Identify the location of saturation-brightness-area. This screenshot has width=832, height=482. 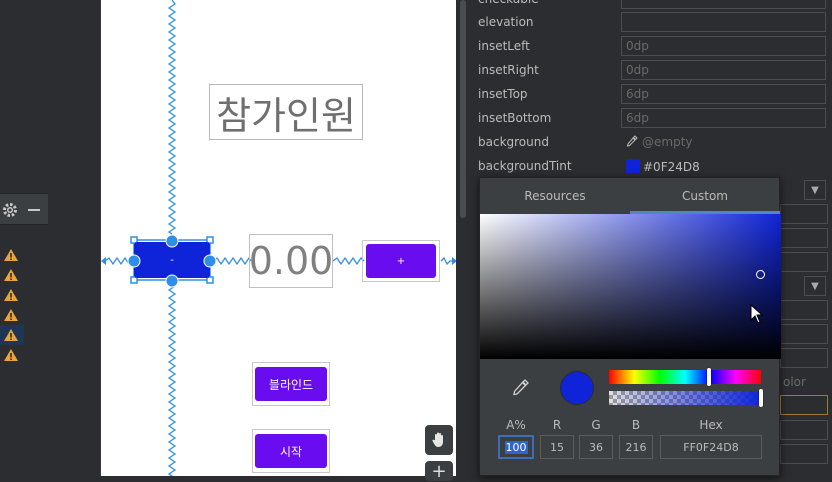
(630, 286).